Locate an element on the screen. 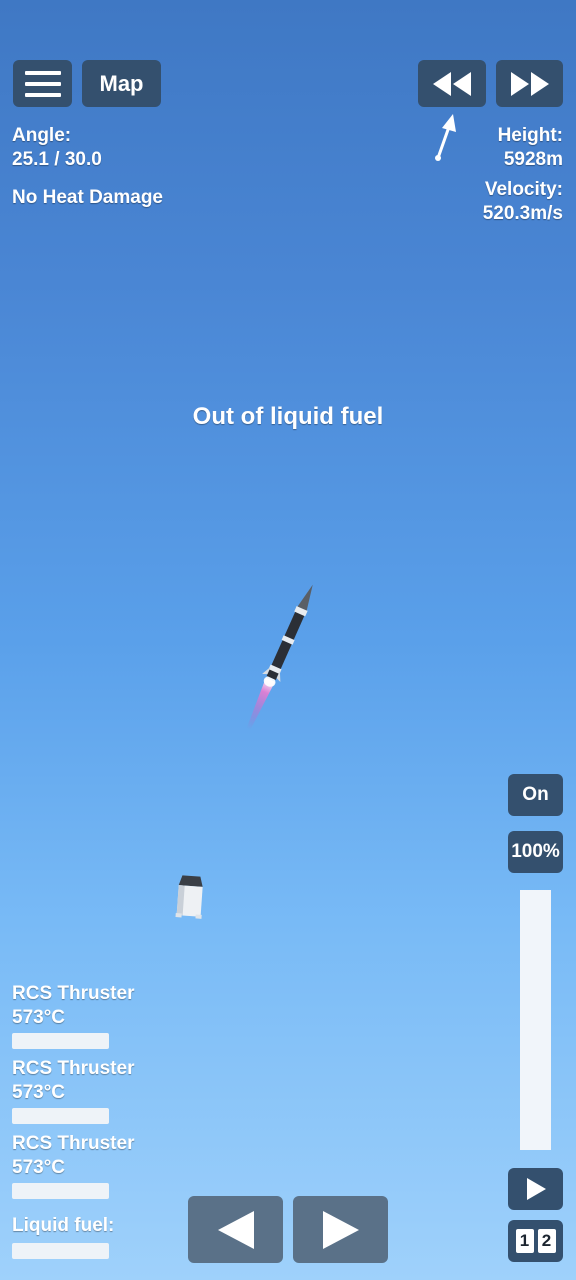  velocity-value: 520.3m/s is located at coordinates (522, 213).